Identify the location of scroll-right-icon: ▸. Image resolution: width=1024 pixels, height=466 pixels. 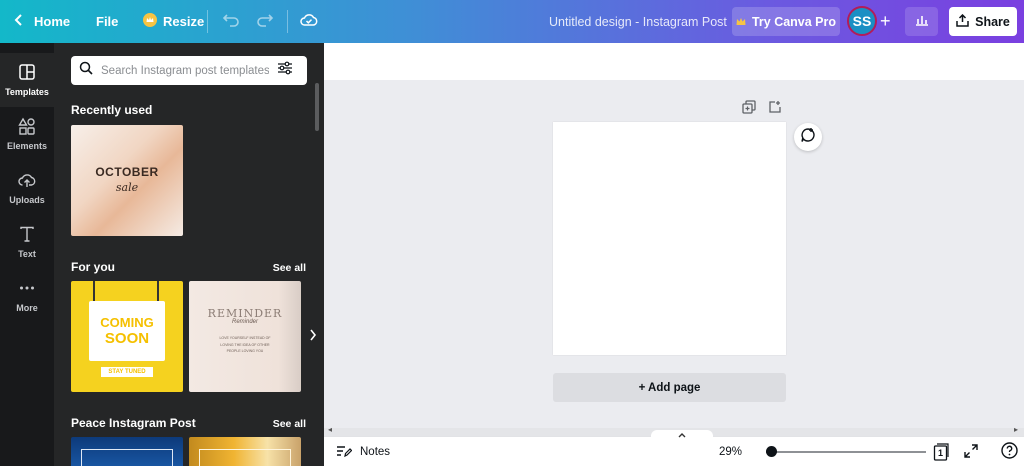
(1016, 429).